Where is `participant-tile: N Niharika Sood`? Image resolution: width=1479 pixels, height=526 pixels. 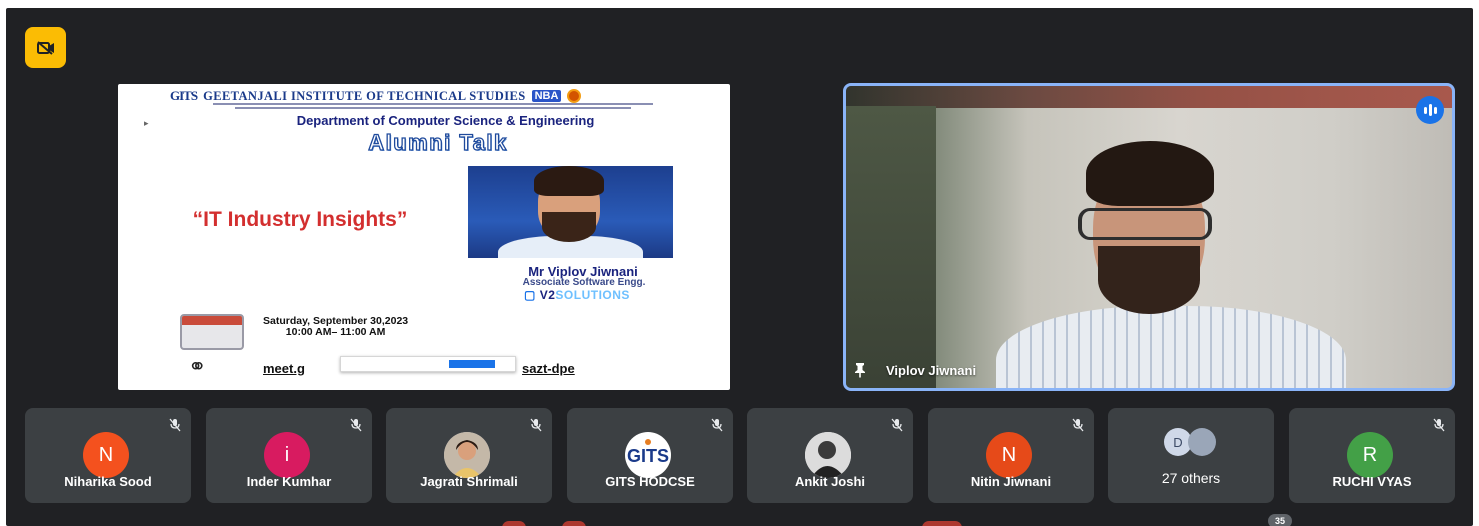
participant-tile: N Niharika Sood is located at coordinates (108, 455).